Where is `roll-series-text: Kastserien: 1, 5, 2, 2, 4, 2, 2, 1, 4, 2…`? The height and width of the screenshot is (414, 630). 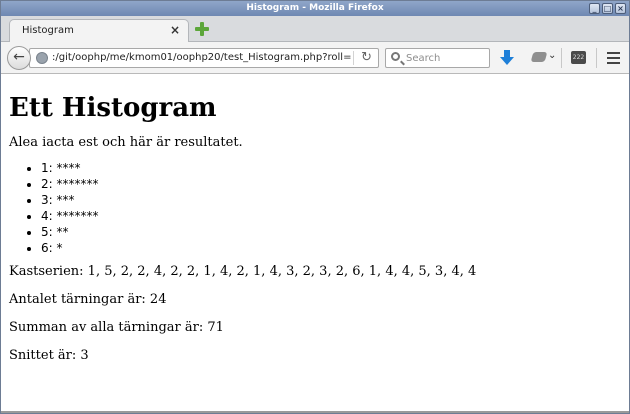
roll-series-text: Kastserien: 1, 5, 2, 2, 4, 2, 2, 1, 4, 2… is located at coordinates (243, 271).